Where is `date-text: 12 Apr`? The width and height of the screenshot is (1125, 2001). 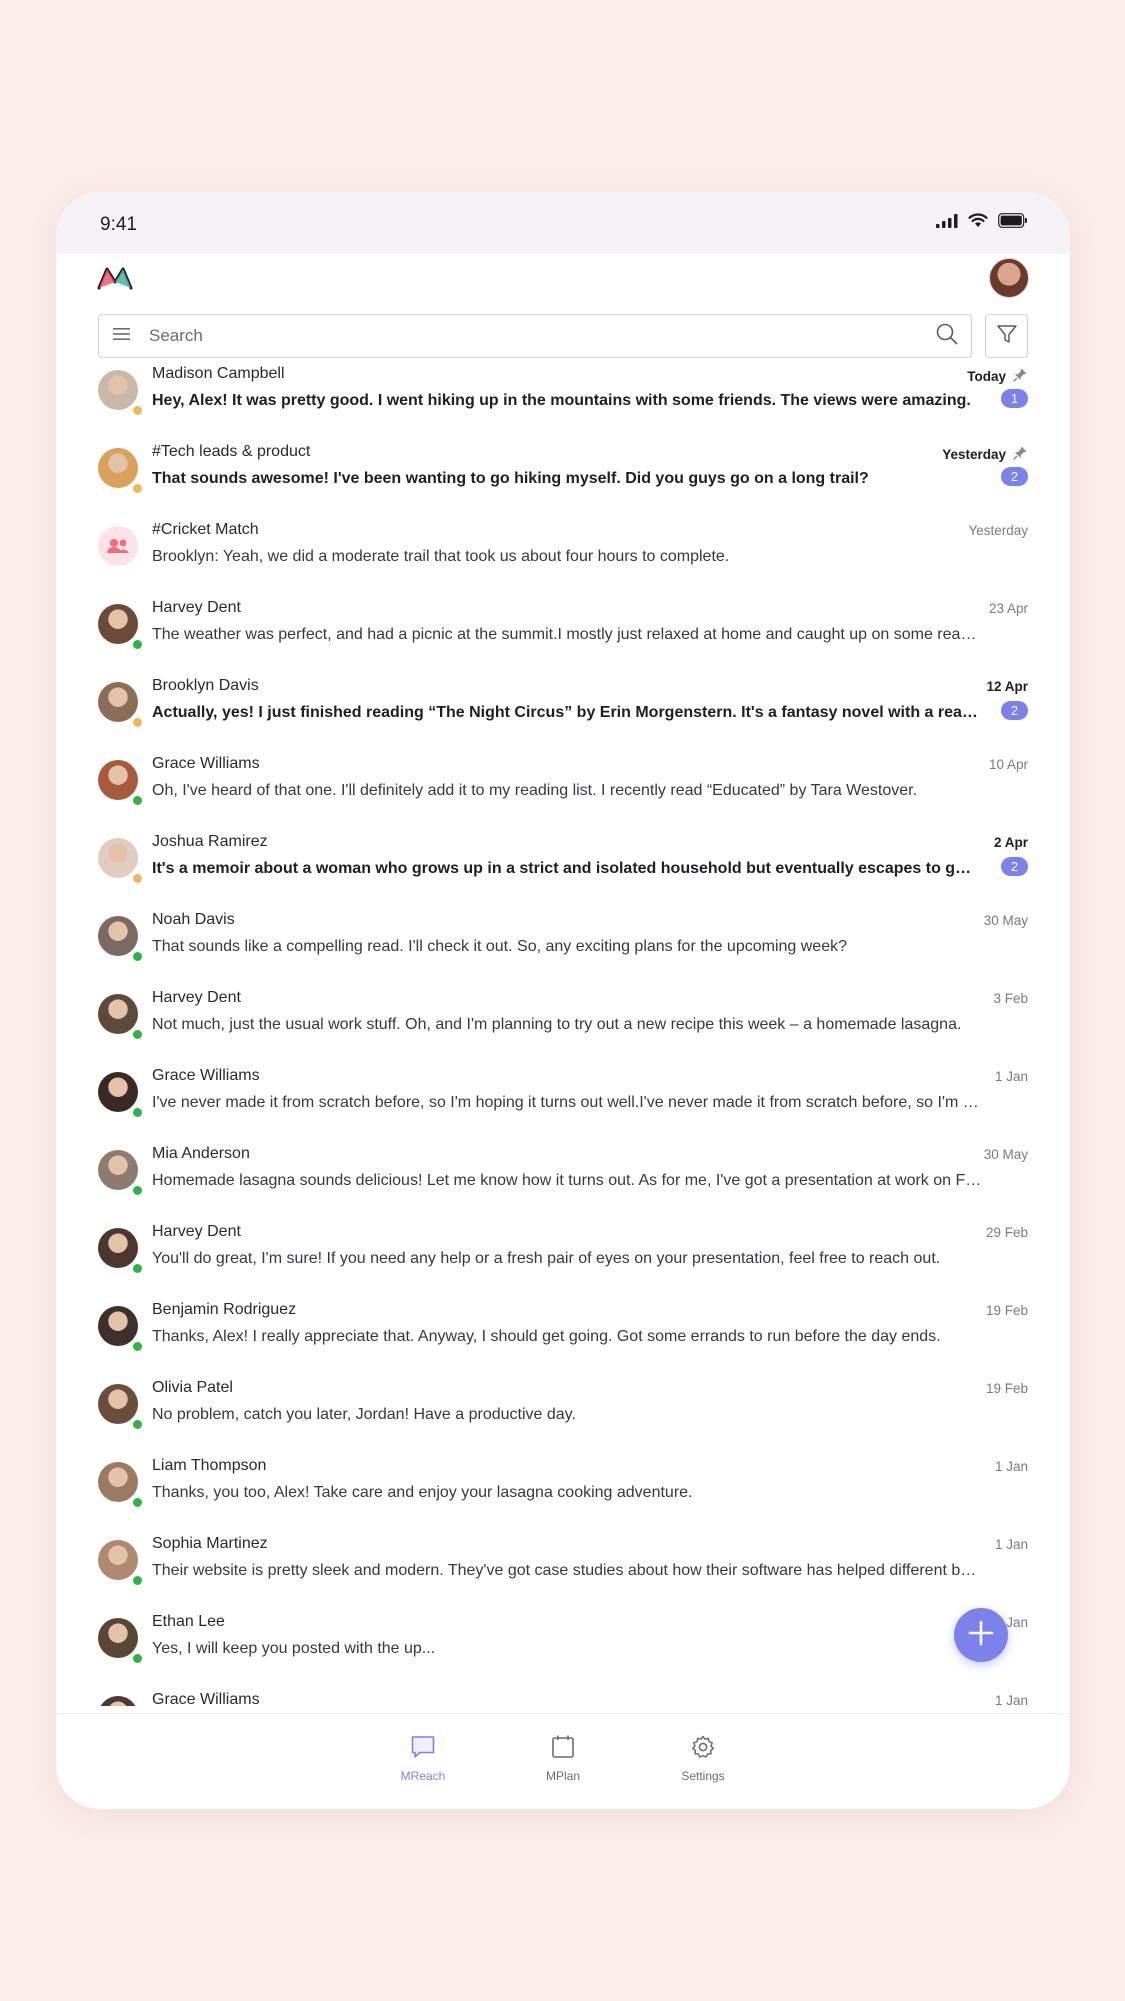 date-text: 12 Apr is located at coordinates (1007, 686).